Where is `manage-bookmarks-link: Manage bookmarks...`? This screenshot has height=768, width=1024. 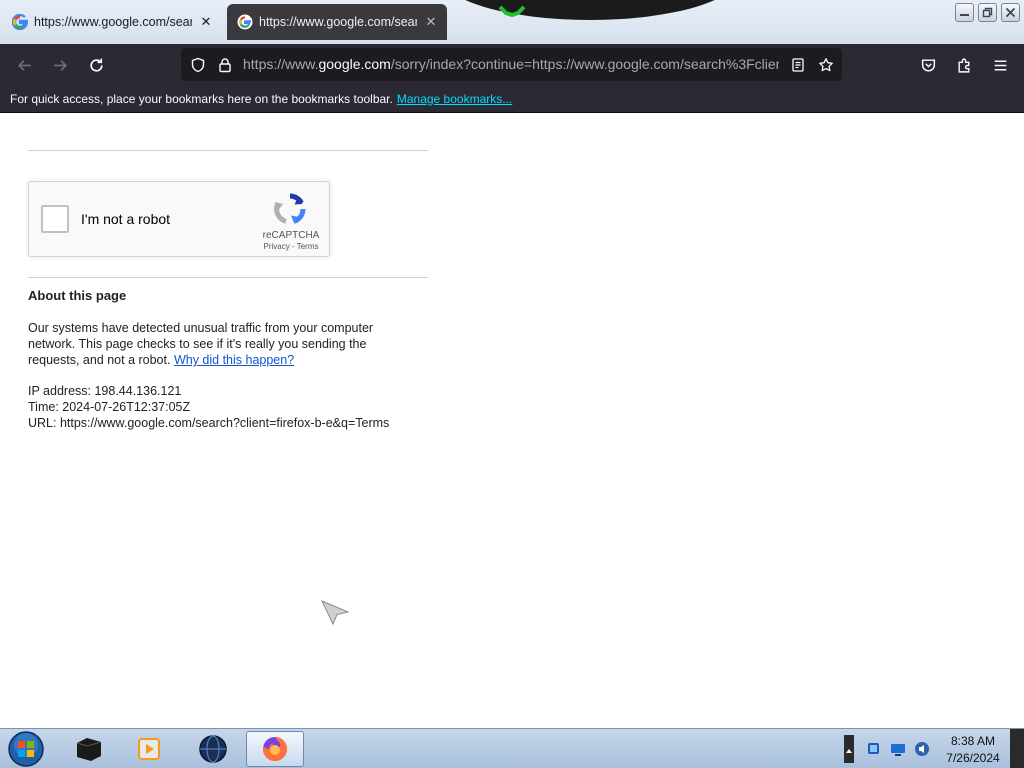
manage-bookmarks-link: Manage bookmarks... is located at coordinates (454, 99).